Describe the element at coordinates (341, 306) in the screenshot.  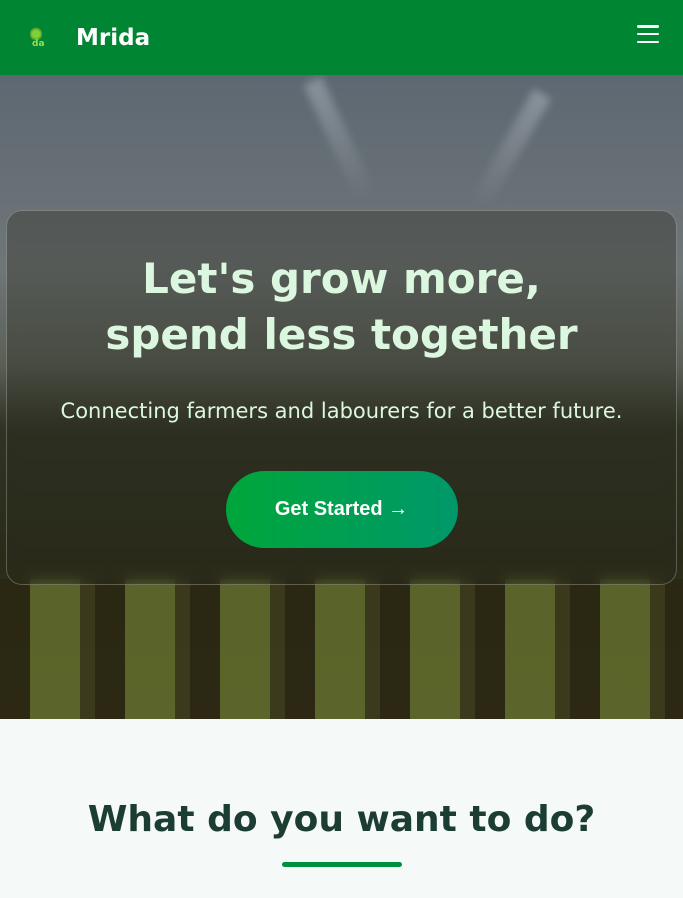
I see `hero-title: Let's grow more, spend less together` at that location.